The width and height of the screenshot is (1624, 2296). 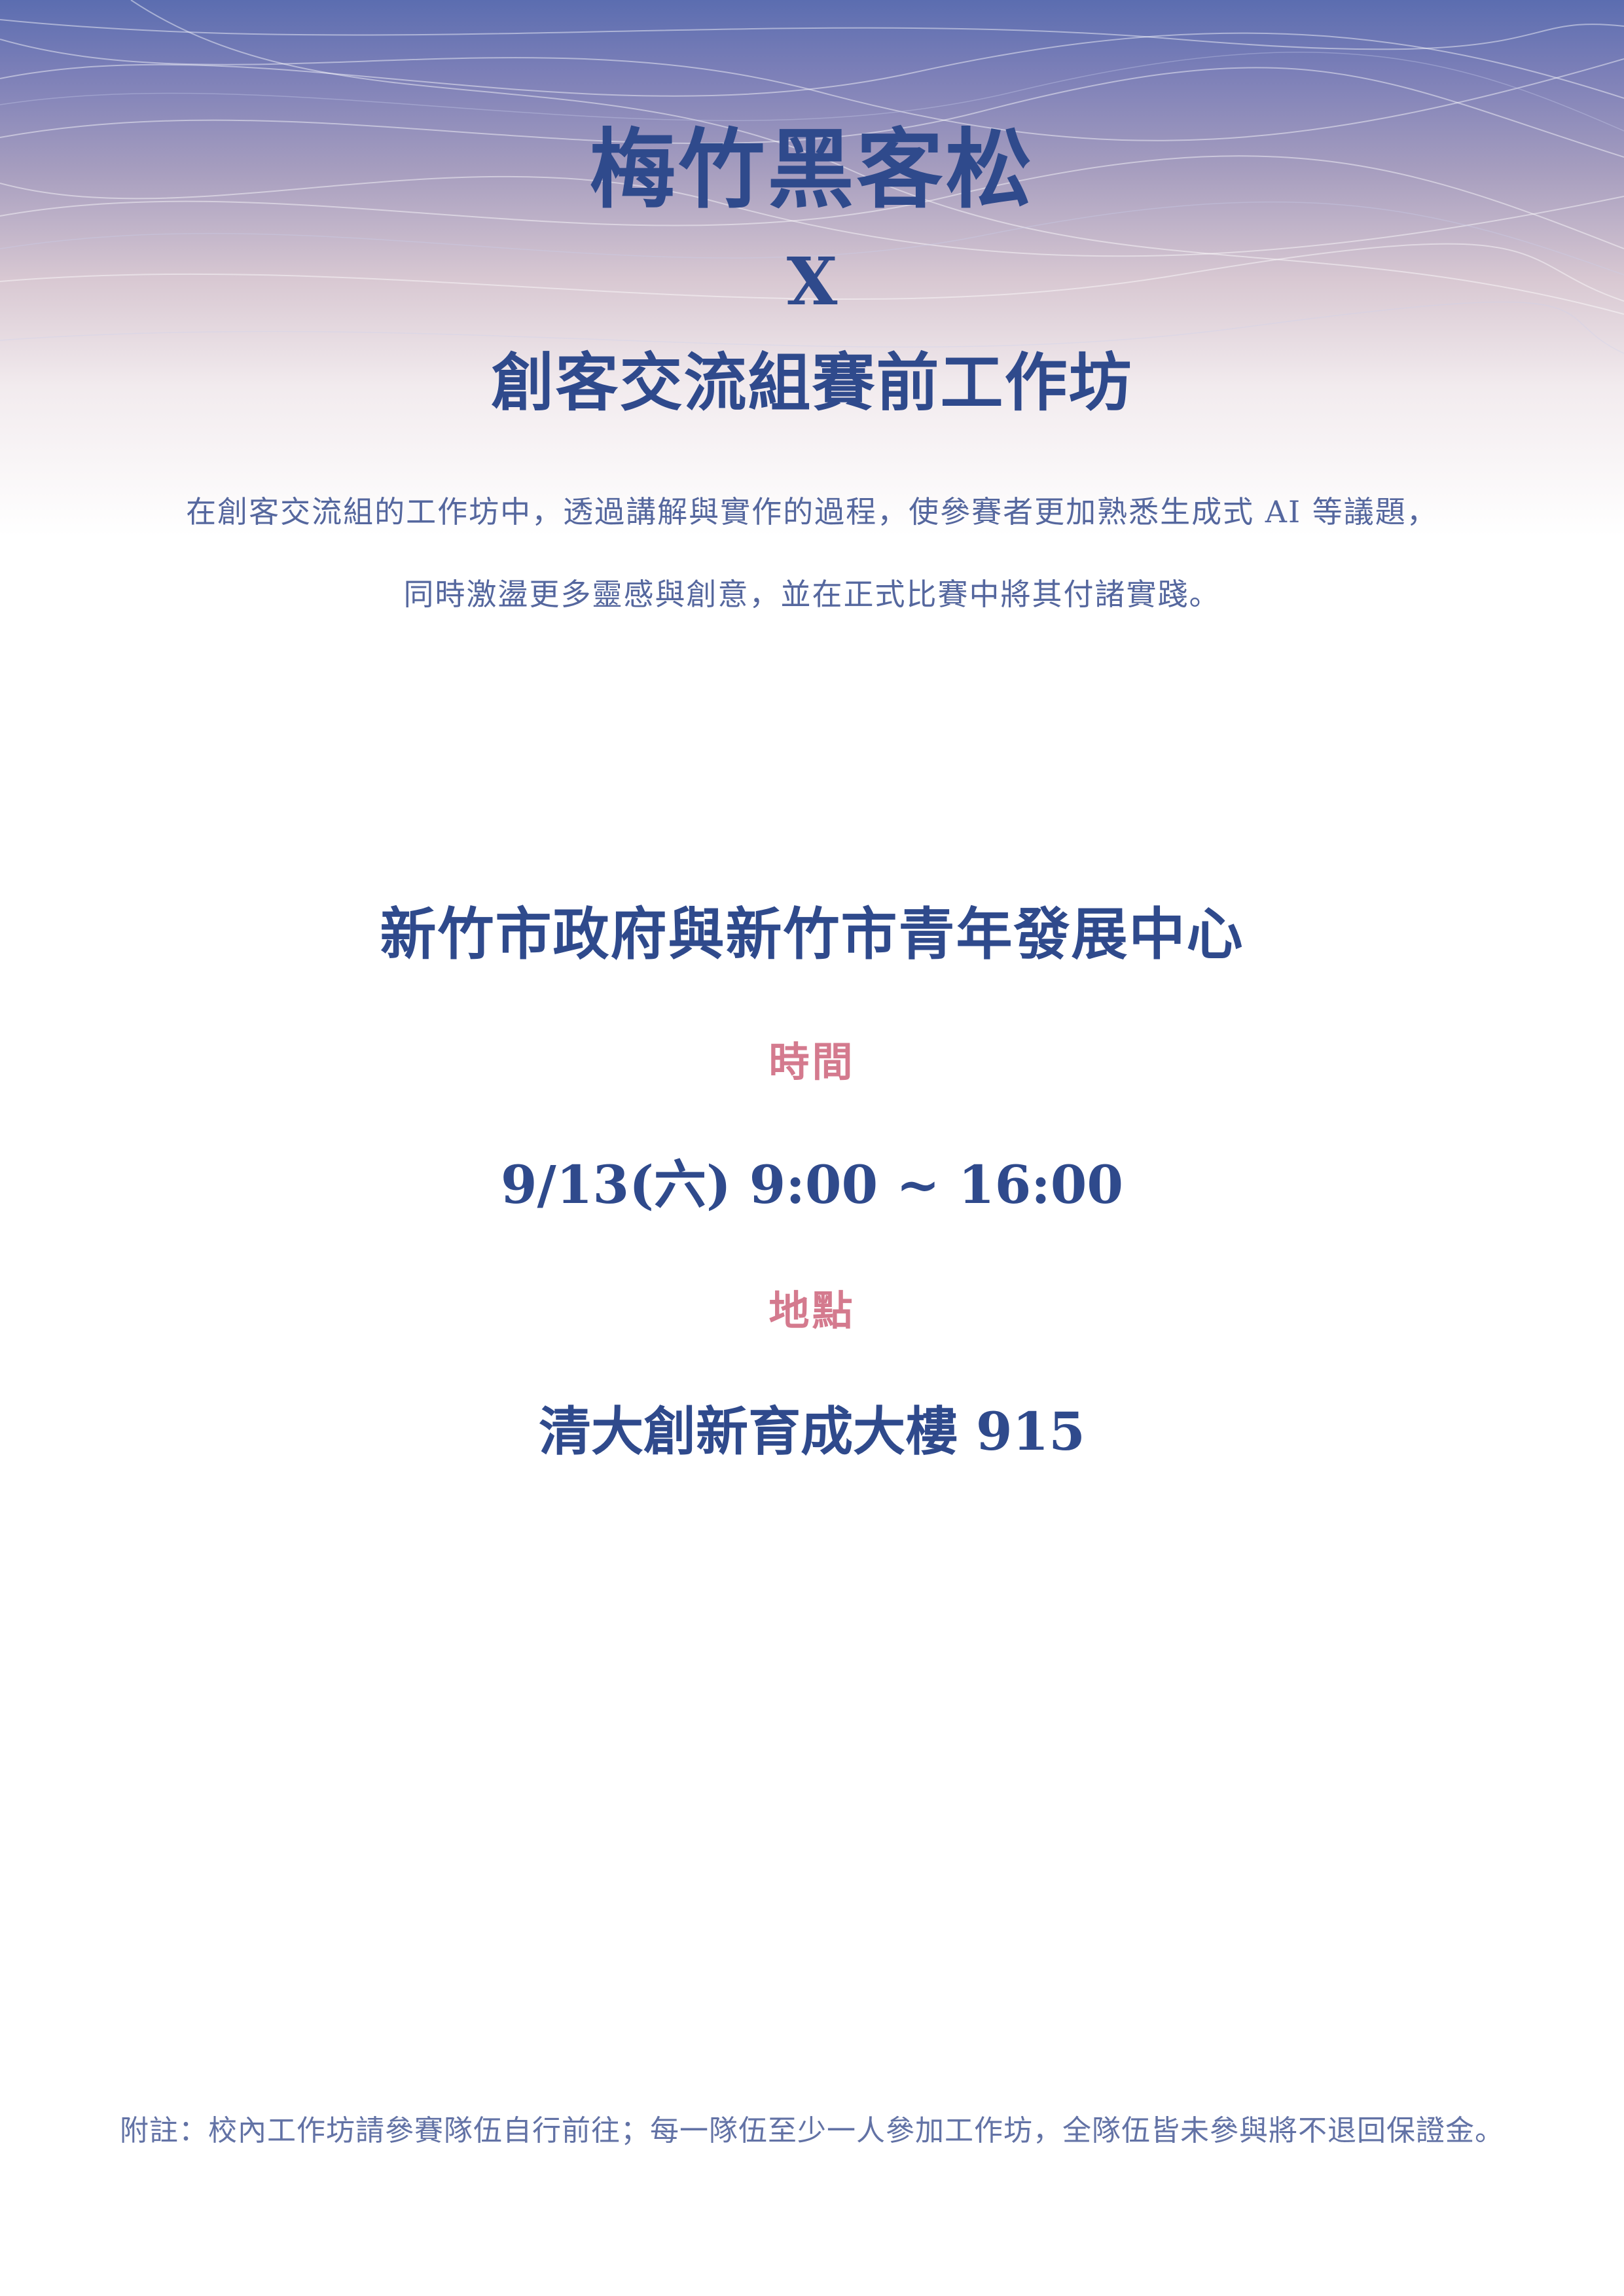 What do you see at coordinates (812, 1062) in the screenshot?
I see `time-label: 時間` at bounding box center [812, 1062].